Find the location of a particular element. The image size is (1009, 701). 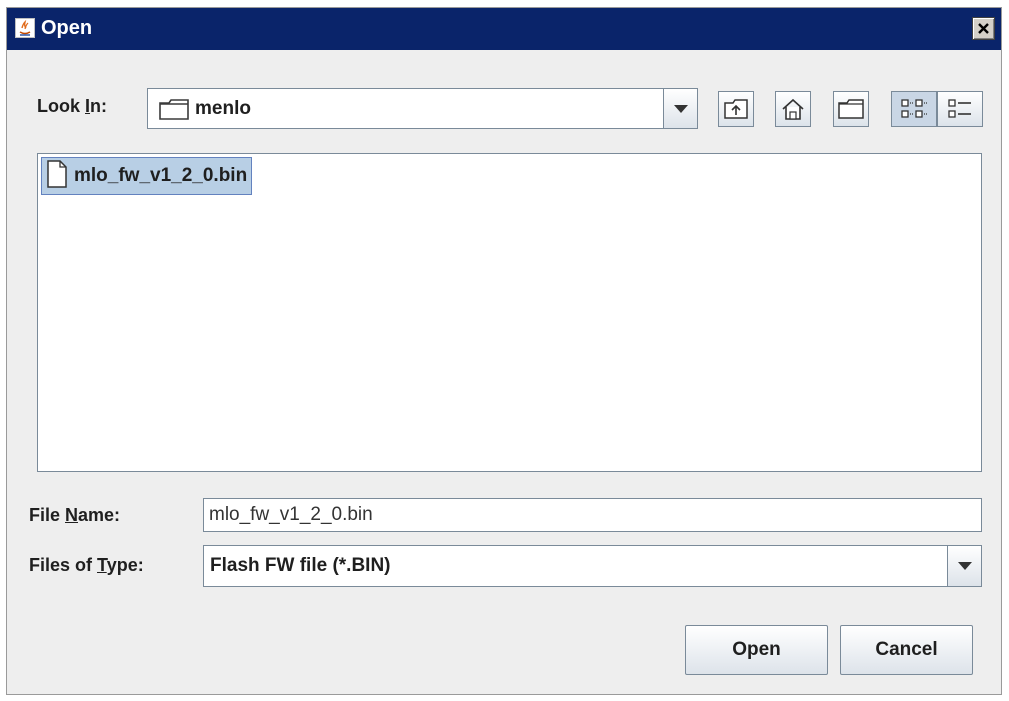

file-name-field: mlo_fw_v1_2_0.bin is located at coordinates (592, 515).